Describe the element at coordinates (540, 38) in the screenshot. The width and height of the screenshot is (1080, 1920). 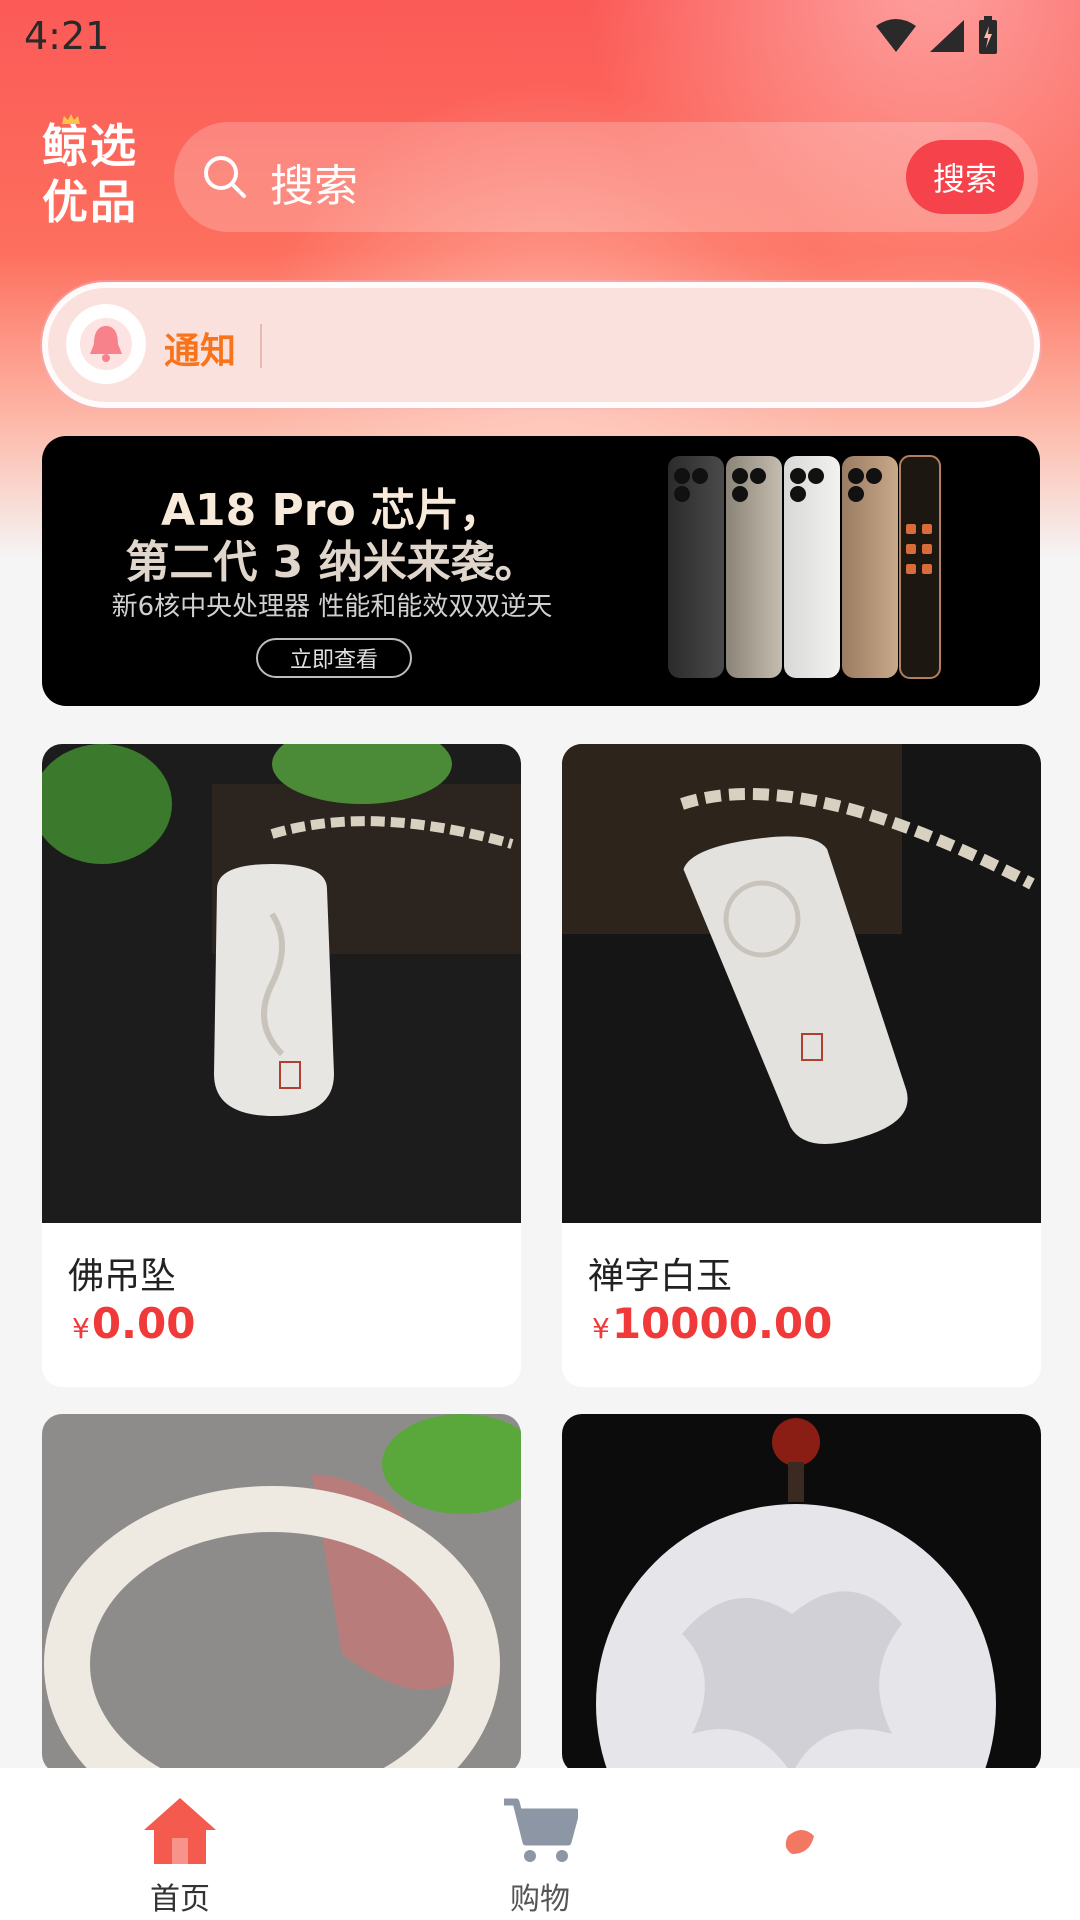
I see `status-bar: 4:21` at that location.